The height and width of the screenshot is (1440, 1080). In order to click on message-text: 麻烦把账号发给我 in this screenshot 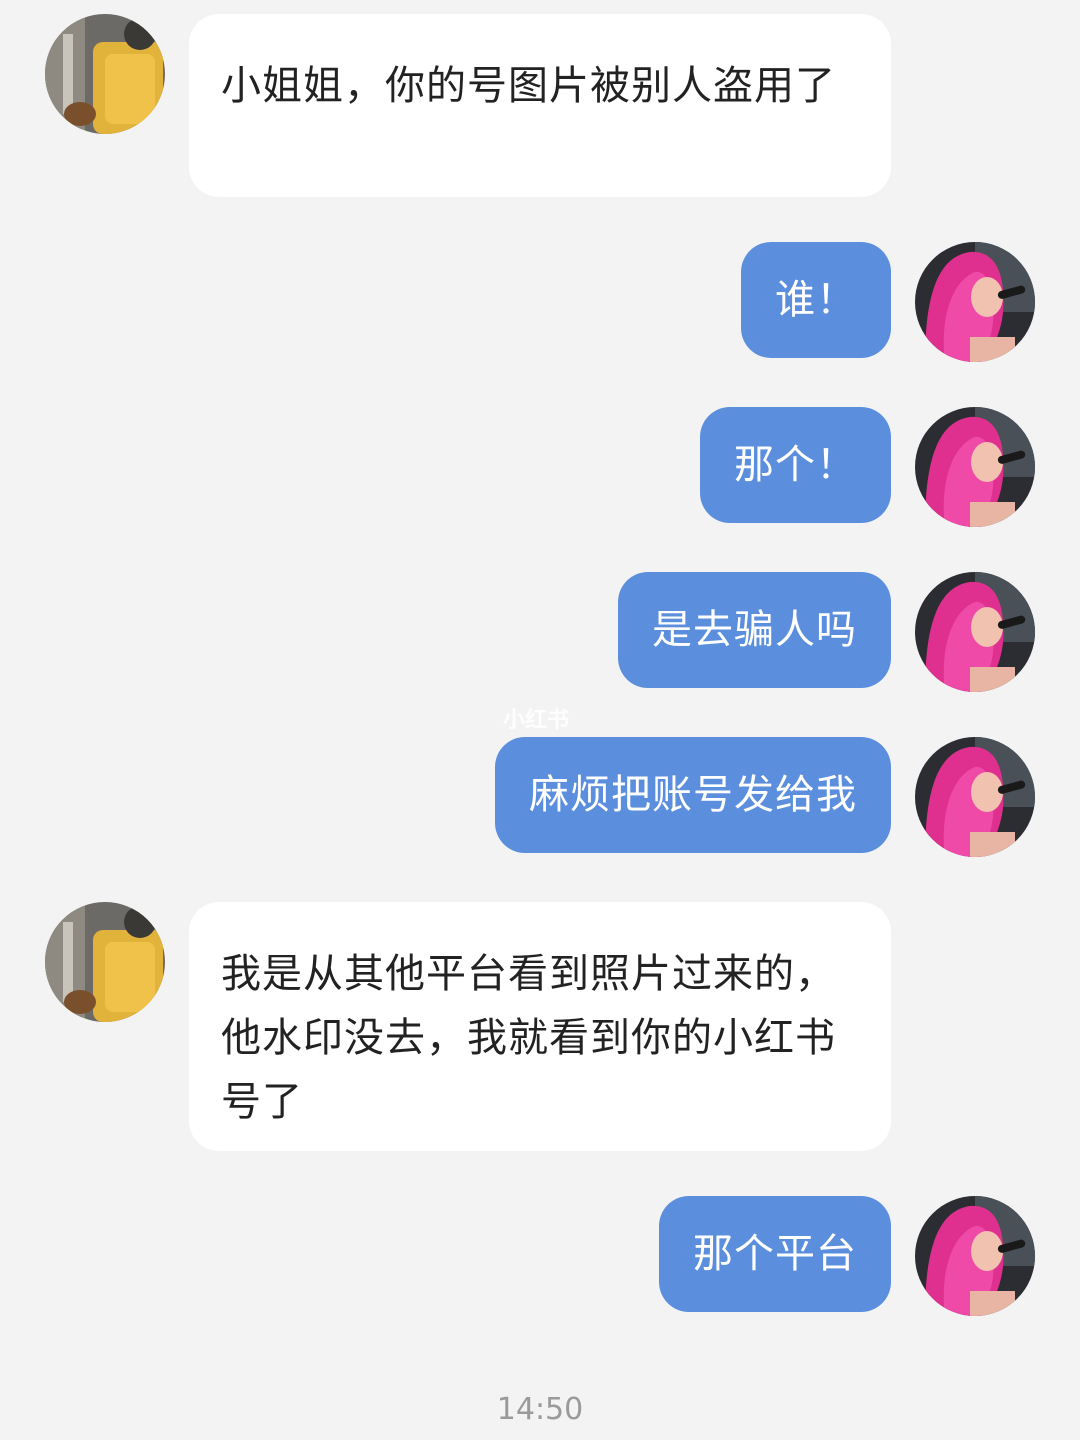, I will do `click(693, 795)`.